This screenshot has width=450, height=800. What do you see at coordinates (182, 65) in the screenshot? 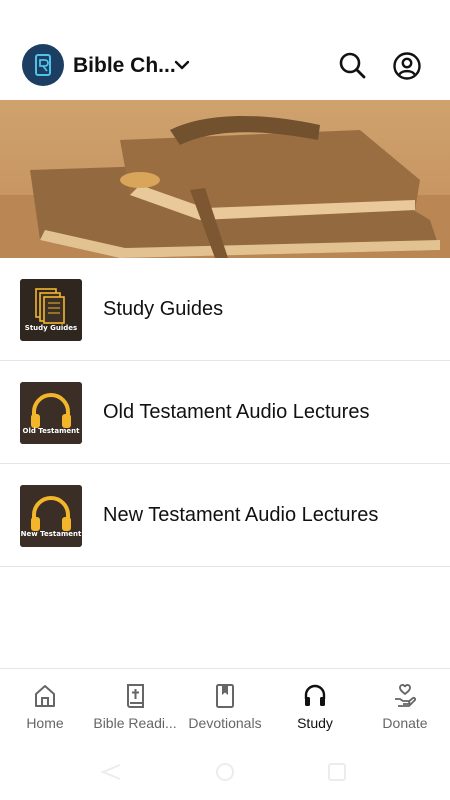
I see `chevron-down-icon` at bounding box center [182, 65].